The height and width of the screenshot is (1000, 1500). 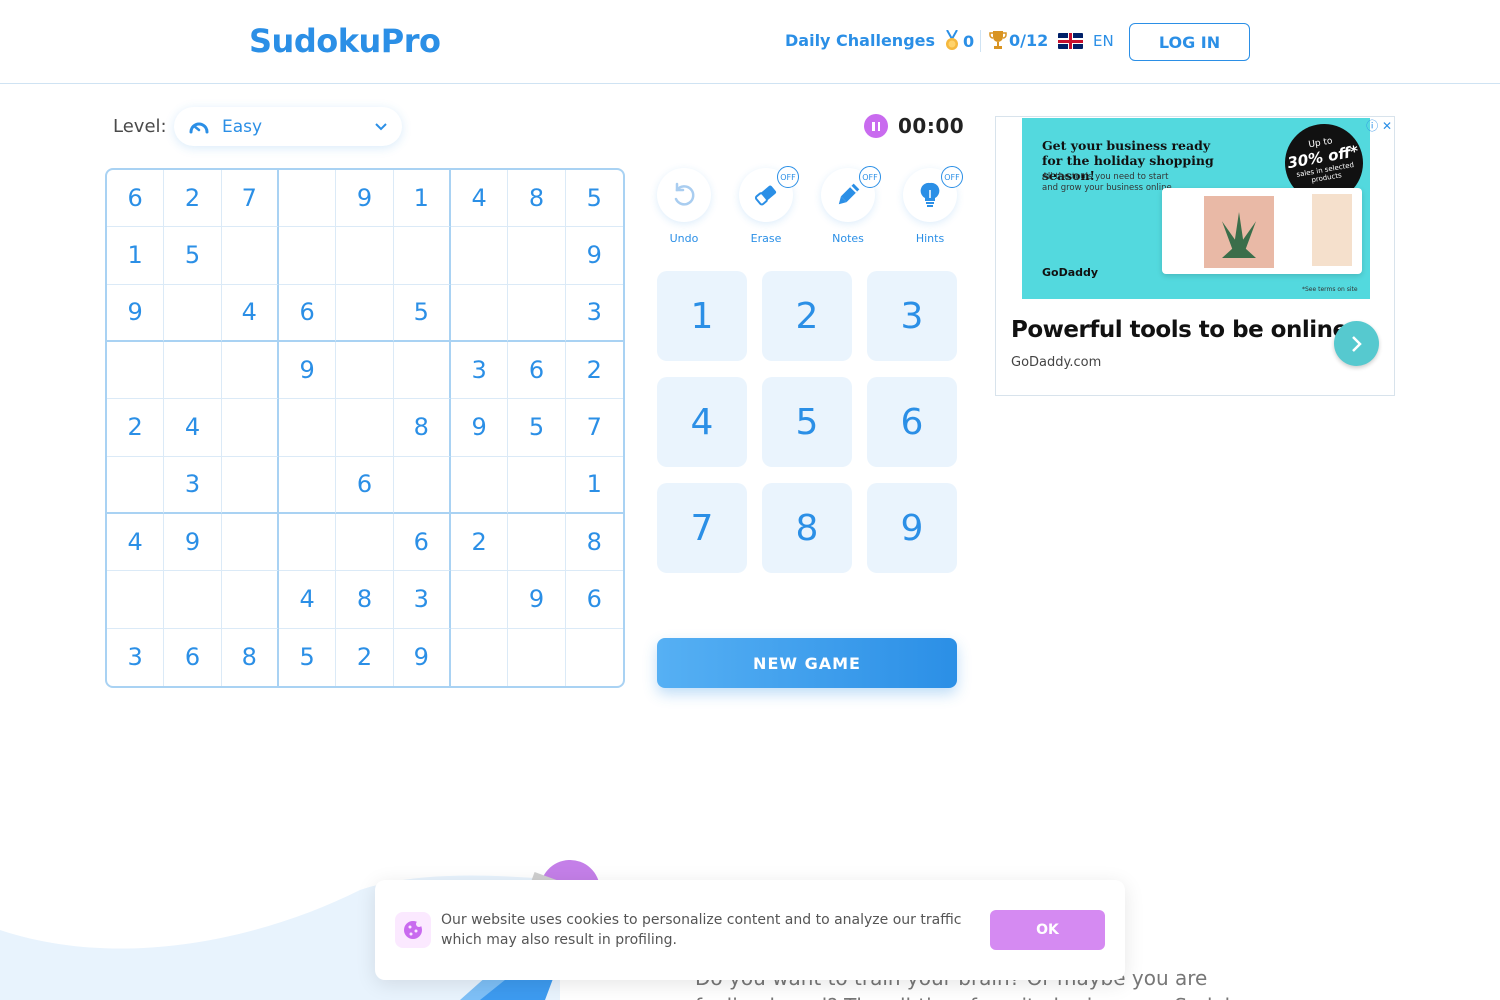 What do you see at coordinates (365, 600) in the screenshot?
I see `board-cell-r8c5: 8` at bounding box center [365, 600].